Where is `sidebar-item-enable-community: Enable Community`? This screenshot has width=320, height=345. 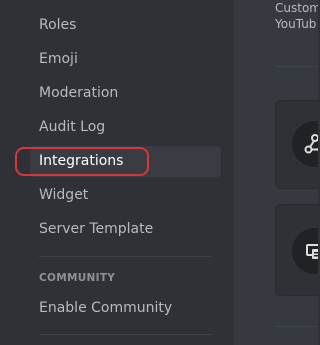 sidebar-item-enable-community: Enable Community is located at coordinates (125, 308).